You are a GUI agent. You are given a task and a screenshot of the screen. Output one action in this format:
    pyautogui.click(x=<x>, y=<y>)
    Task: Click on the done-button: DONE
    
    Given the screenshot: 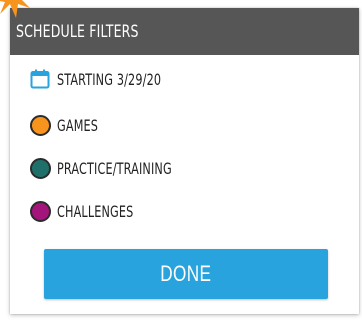 What is the action you would take?
    pyautogui.click(x=186, y=274)
    